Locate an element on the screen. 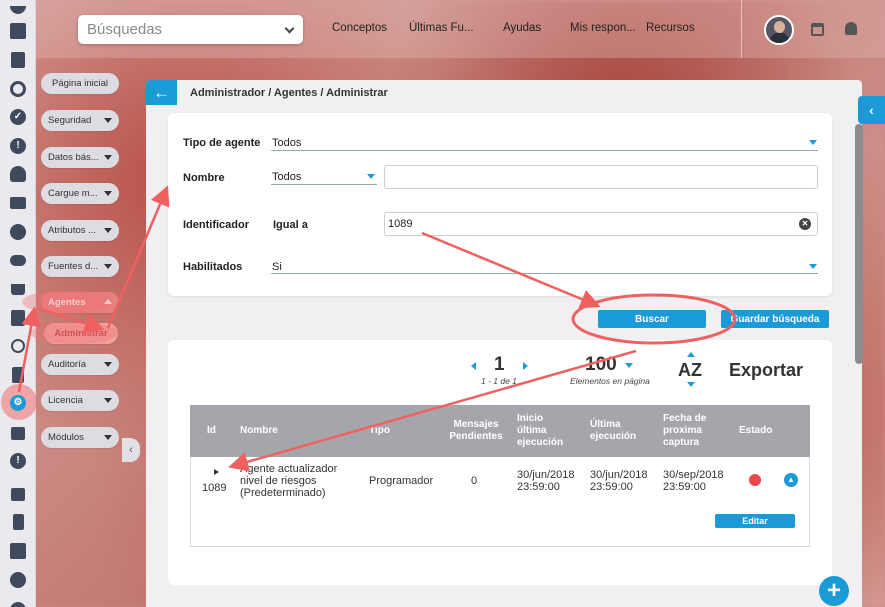  nav-conceptos: Conceptos is located at coordinates (359, 28).